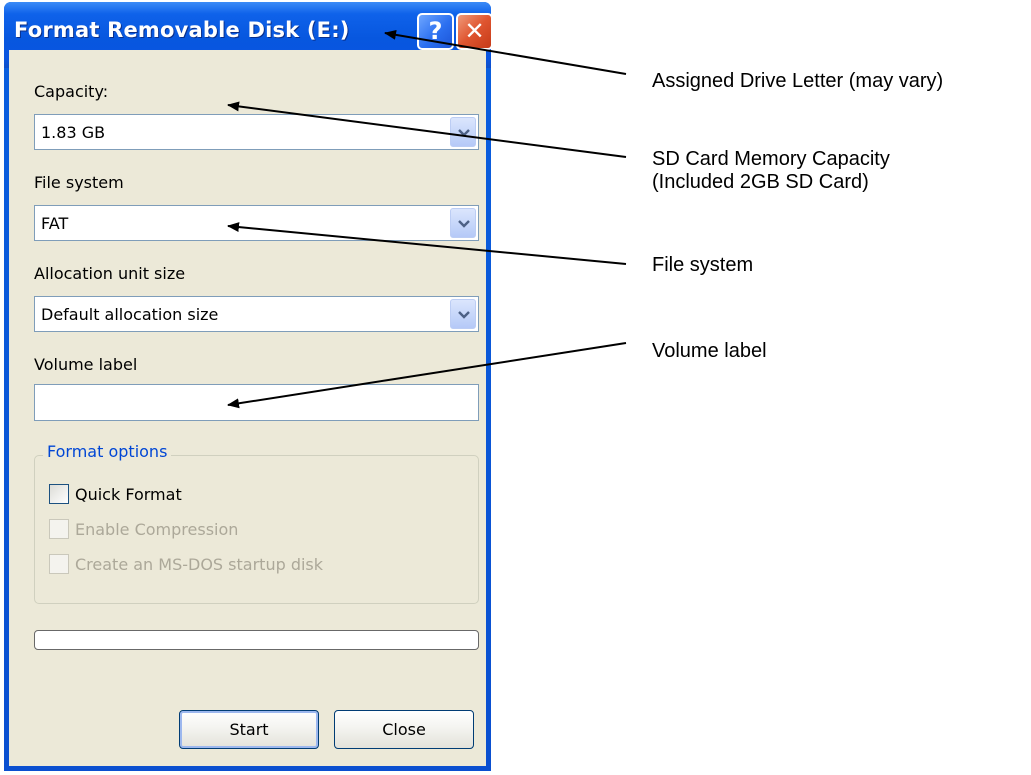 This screenshot has height=775, width=1031. I want to click on capacity-label: Capacity:, so click(71, 91).